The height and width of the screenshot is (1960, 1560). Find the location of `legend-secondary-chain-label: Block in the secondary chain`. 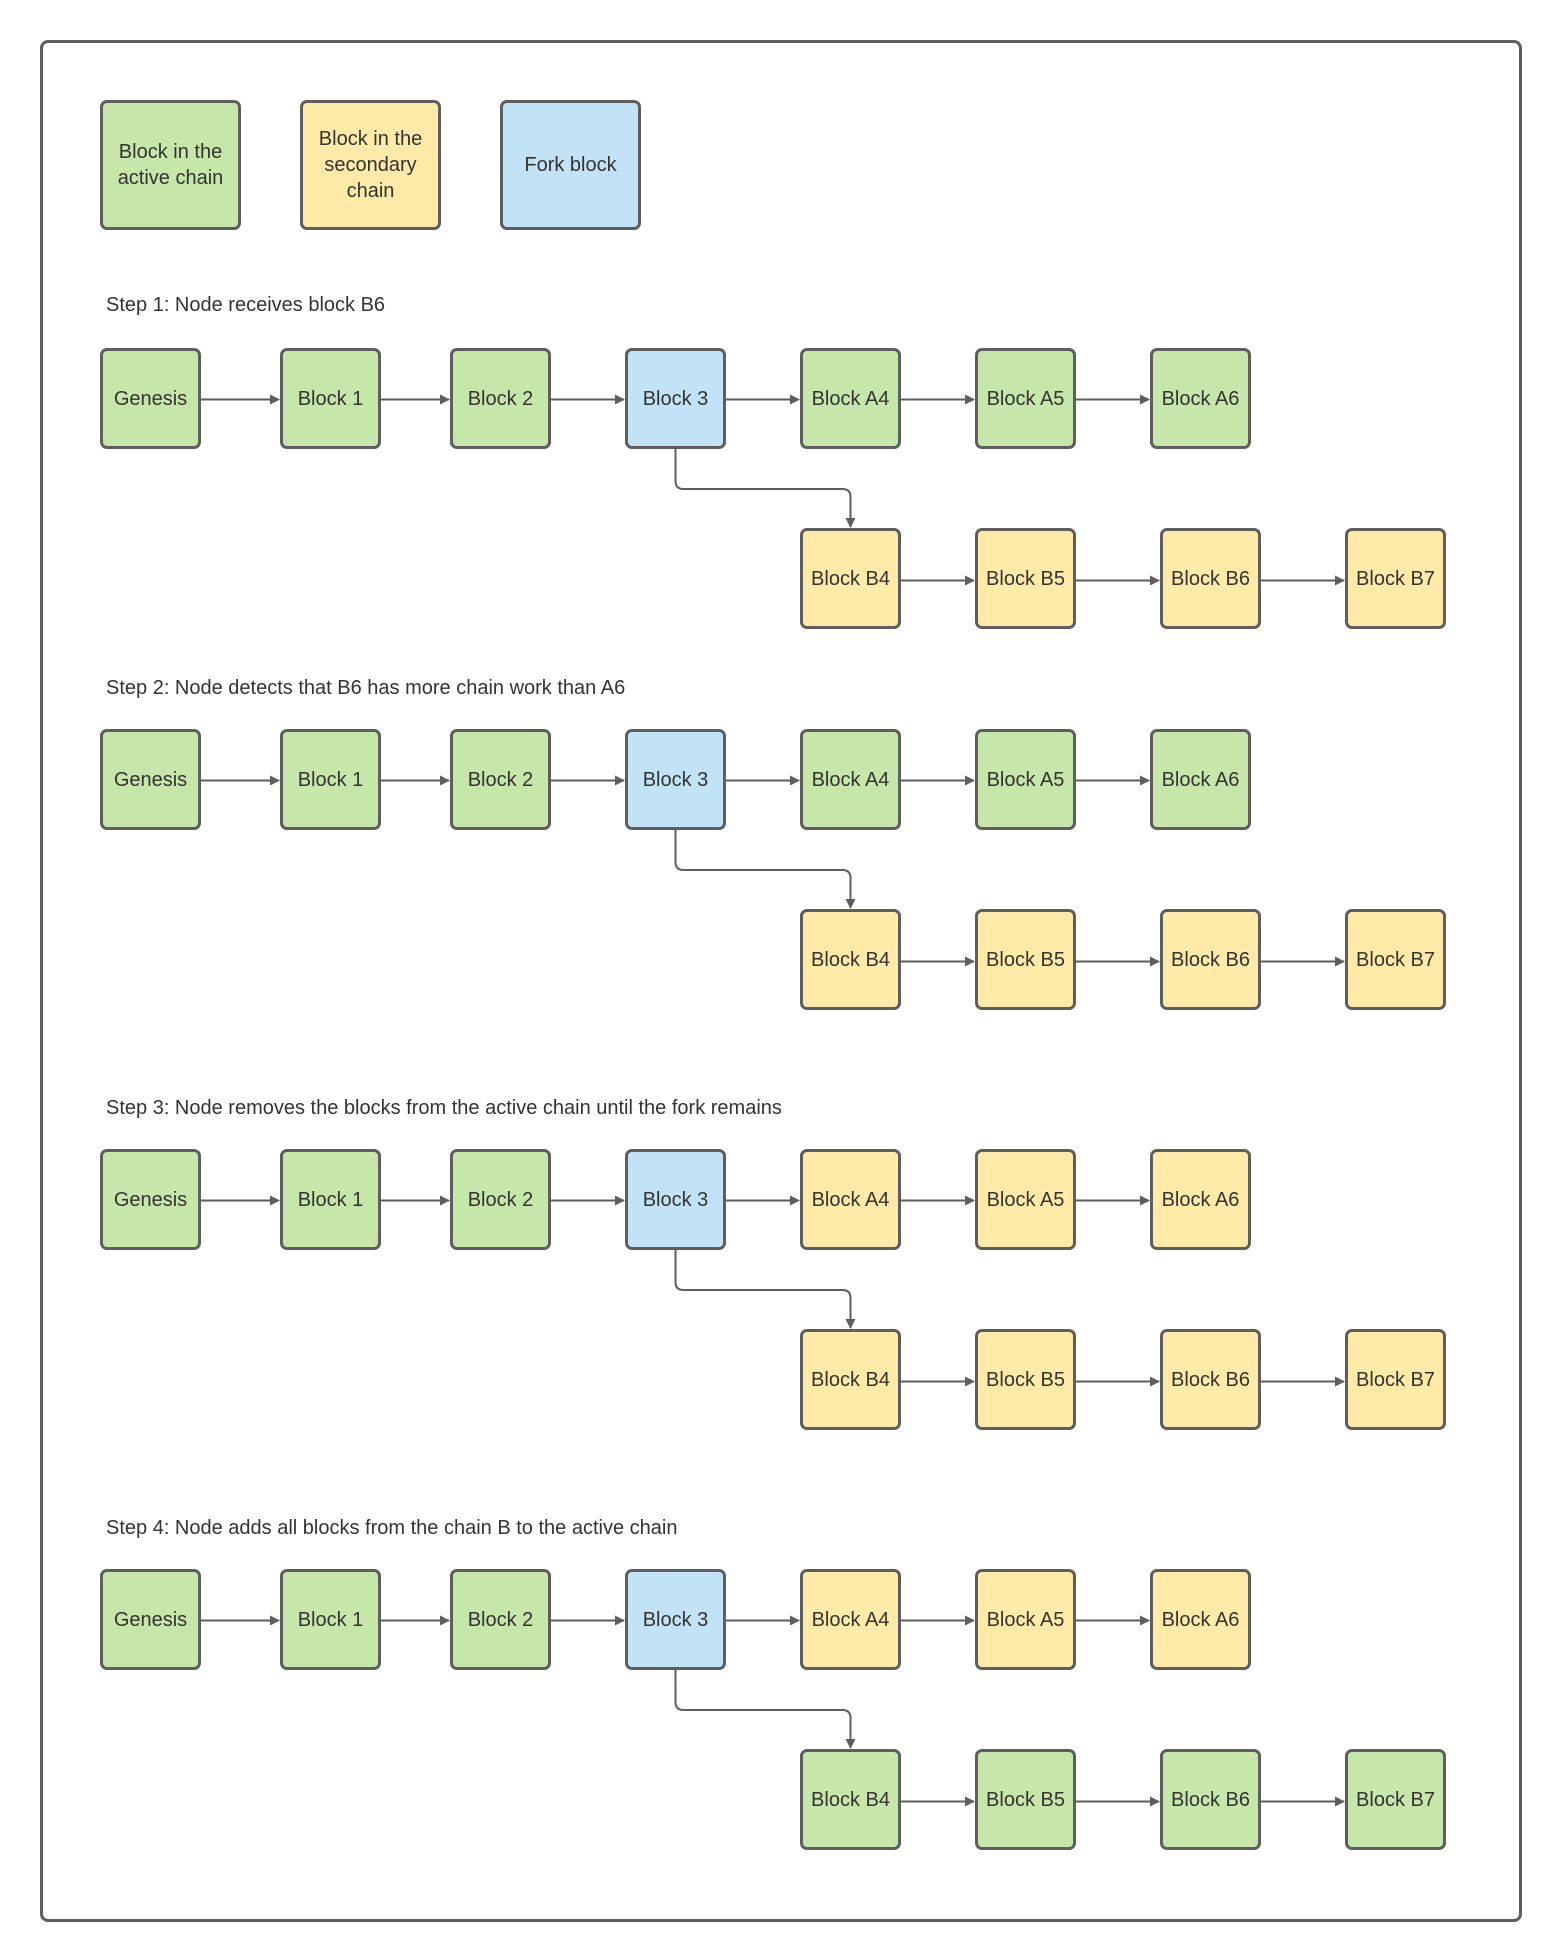

legend-secondary-chain-label: Block in the secondary chain is located at coordinates (370, 165).